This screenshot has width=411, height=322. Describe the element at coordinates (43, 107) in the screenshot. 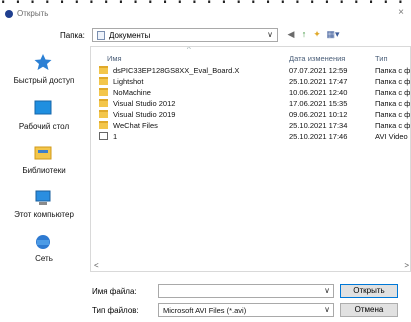

I see `desktop-icon` at that location.